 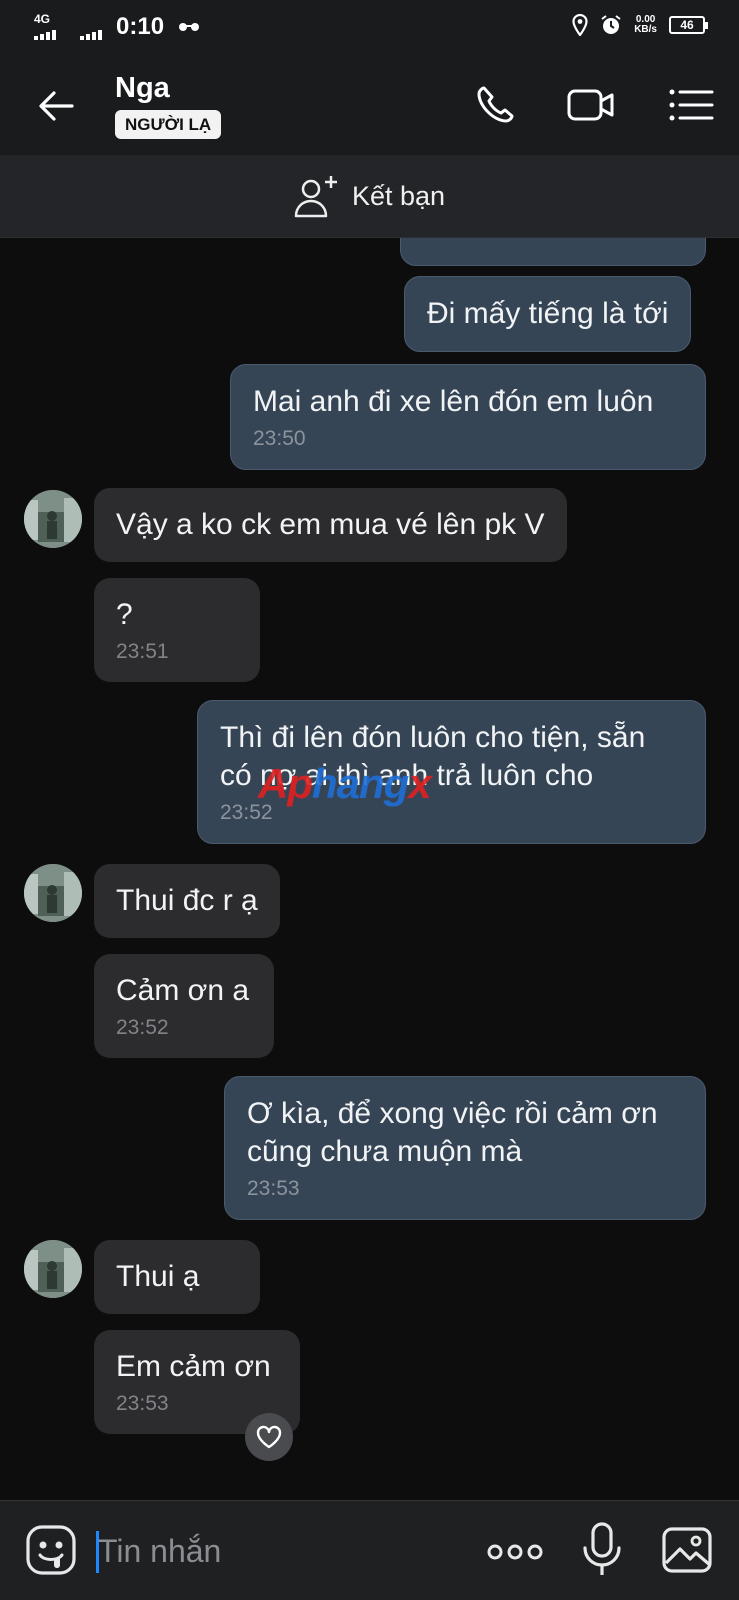 What do you see at coordinates (268, 1551) in the screenshot?
I see `message-input` at bounding box center [268, 1551].